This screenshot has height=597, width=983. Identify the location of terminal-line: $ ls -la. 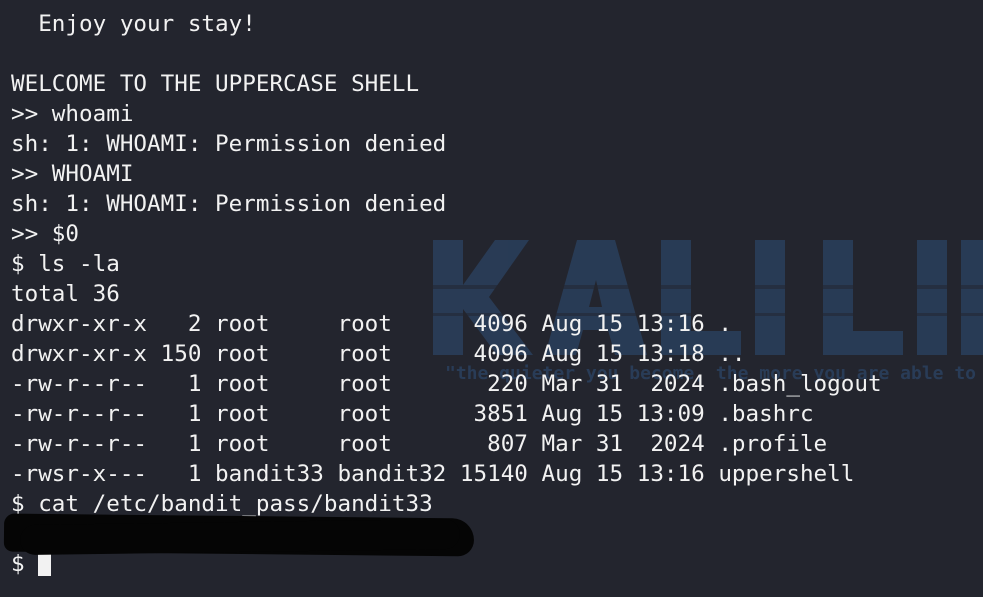
(65, 264).